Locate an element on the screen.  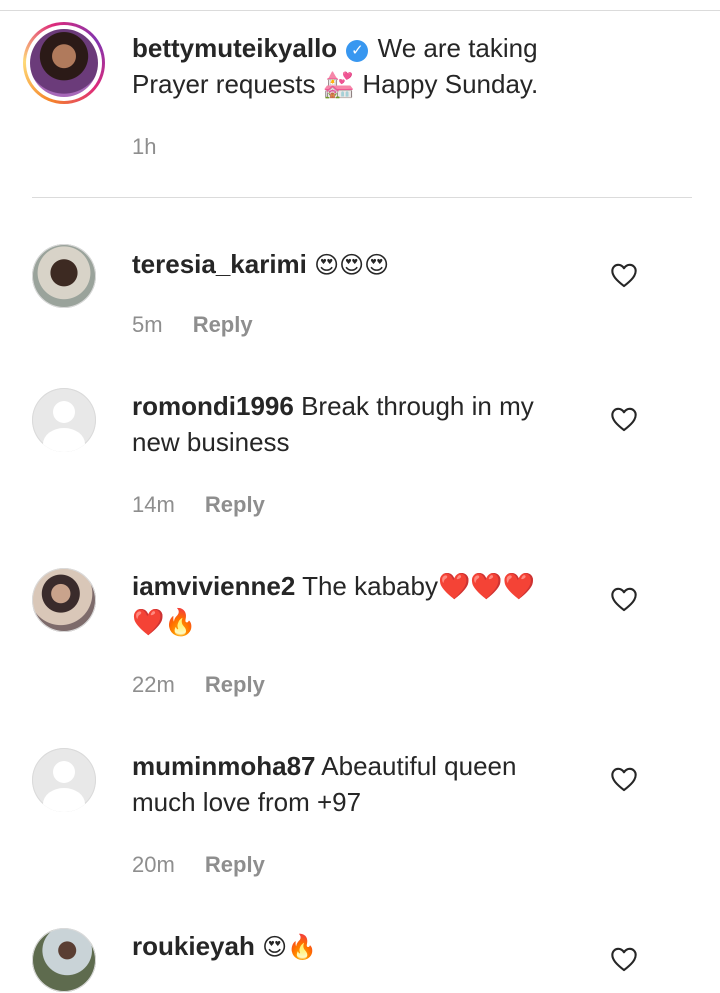
caption-divider is located at coordinates (362, 197).